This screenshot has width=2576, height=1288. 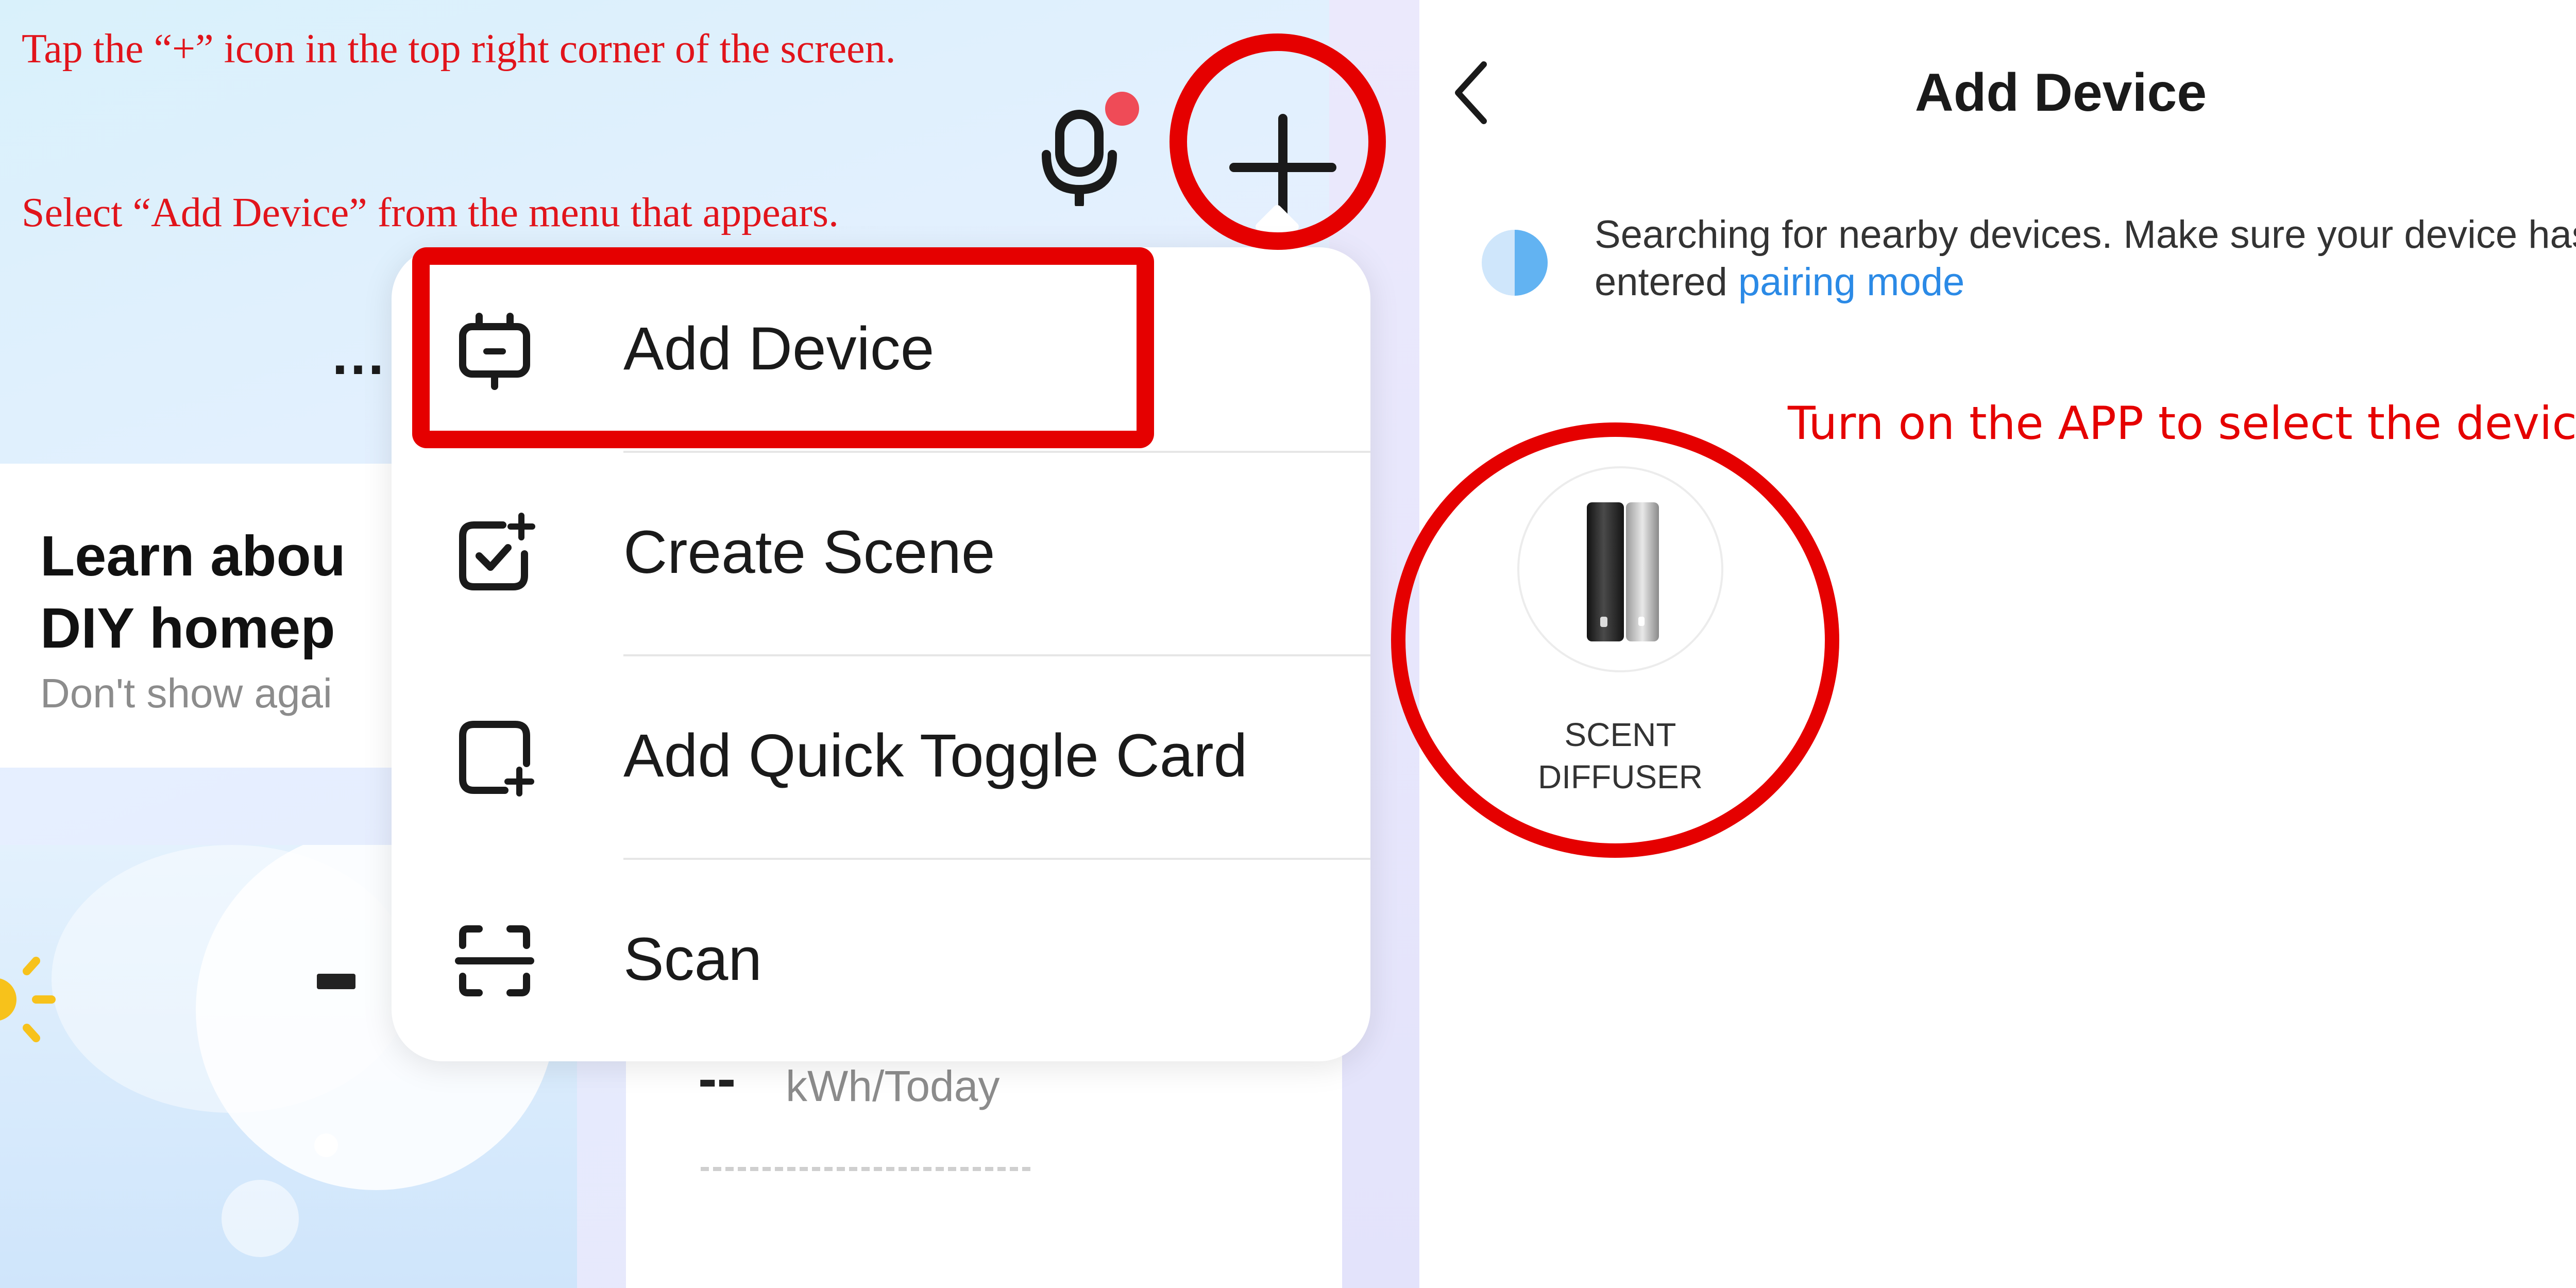 What do you see at coordinates (1515, 263) in the screenshot?
I see `searching-spinner-icon` at bounding box center [1515, 263].